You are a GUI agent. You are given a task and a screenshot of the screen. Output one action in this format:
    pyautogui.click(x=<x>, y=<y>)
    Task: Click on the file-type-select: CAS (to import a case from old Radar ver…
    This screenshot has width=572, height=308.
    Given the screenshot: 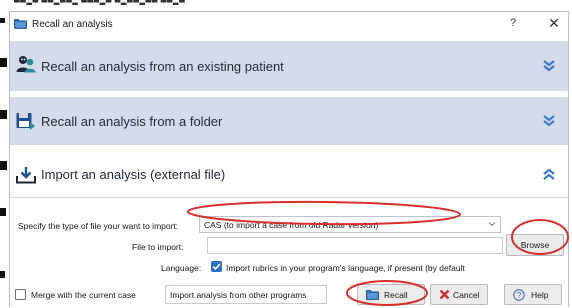 What is the action you would take?
    pyautogui.click(x=350, y=224)
    